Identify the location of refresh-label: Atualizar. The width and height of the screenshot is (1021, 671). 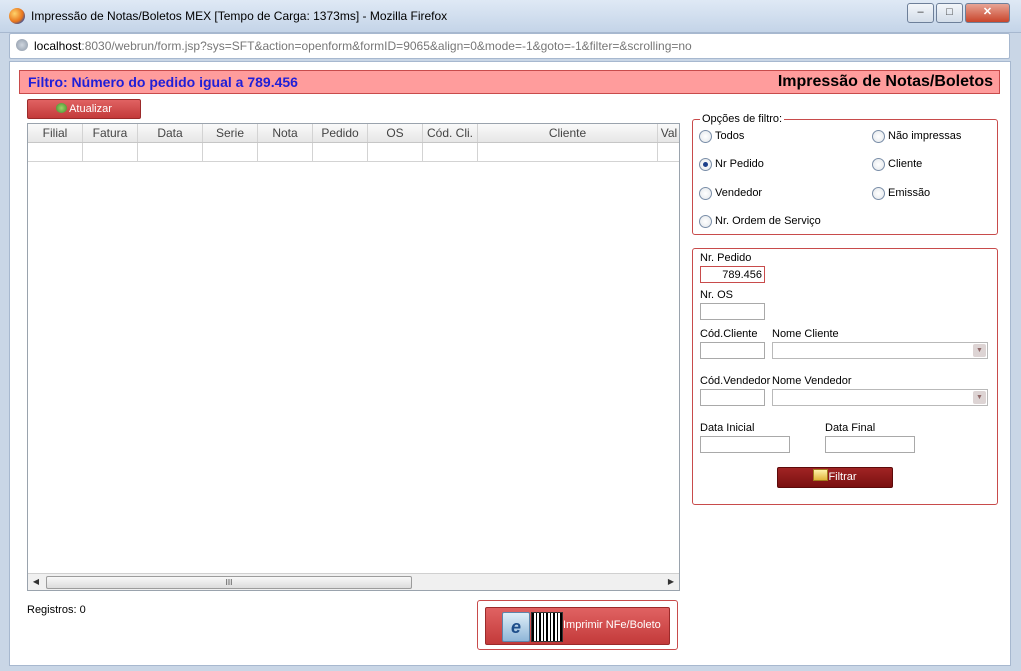
(90, 109).